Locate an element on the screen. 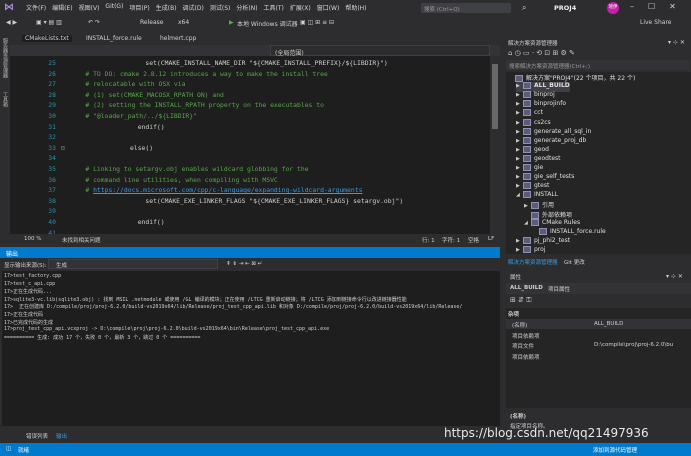 The height and width of the screenshot is (456, 691). avatar: 瑶伊 is located at coordinates (613, 8).